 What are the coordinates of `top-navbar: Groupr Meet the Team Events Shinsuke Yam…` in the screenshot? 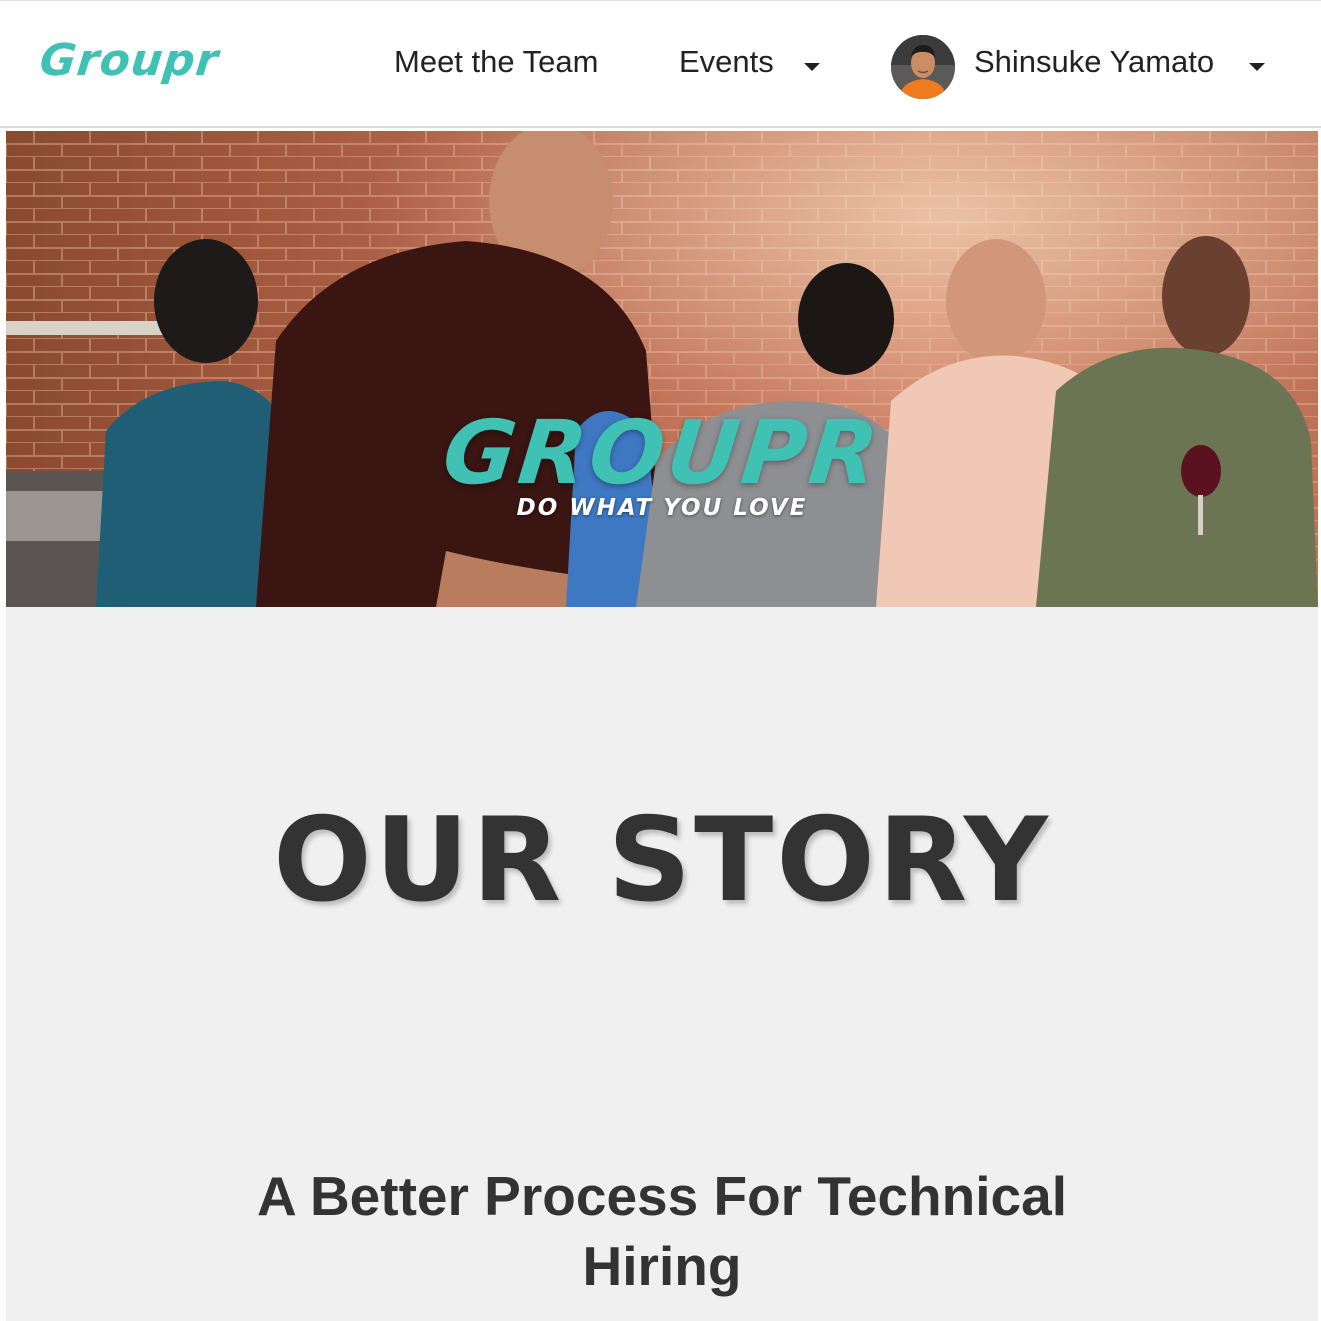 It's located at (660, 64).